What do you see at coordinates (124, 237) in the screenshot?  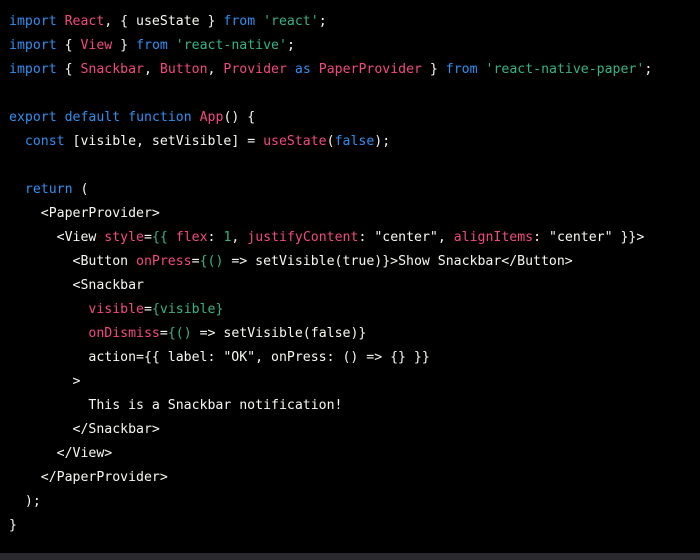 I see `code-token: style` at bounding box center [124, 237].